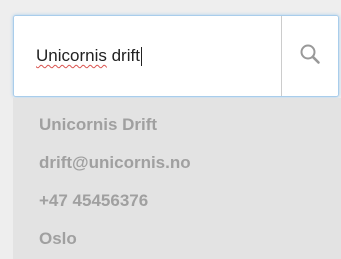 Image resolution: width=341 pixels, height=259 pixels. I want to click on search-icon, so click(310, 56).